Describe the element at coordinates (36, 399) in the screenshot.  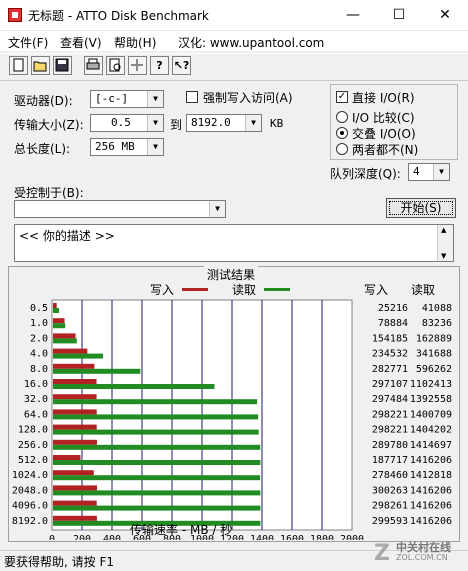
I see `y-tick-label: 32.0` at that location.